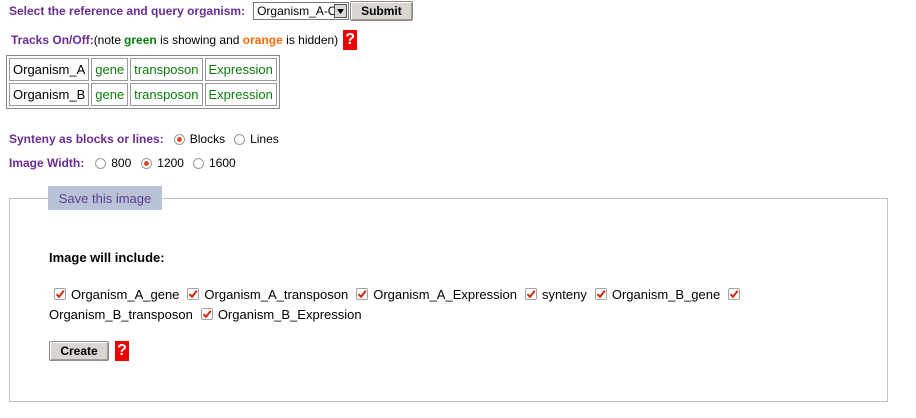  I want to click on include-label: Image will include:, so click(107, 257).